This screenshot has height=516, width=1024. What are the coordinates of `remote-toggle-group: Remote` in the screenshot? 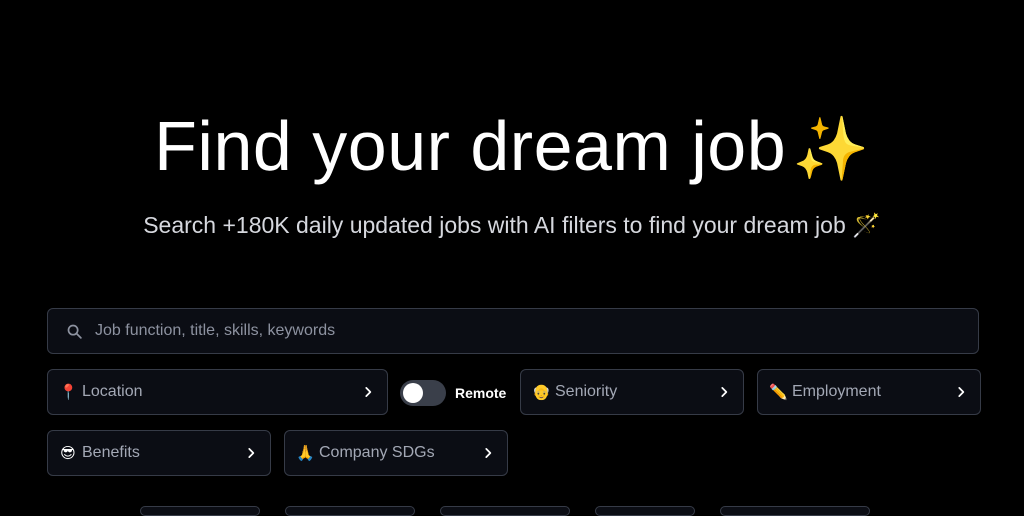 It's located at (453, 393).